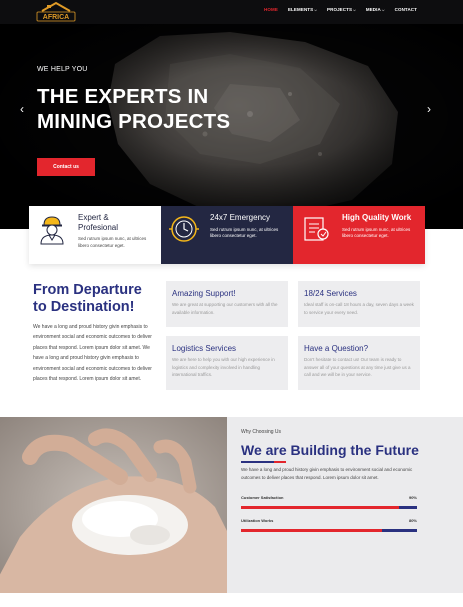 The height and width of the screenshot is (607, 463). What do you see at coordinates (240, 217) in the screenshot?
I see `feature-title: 24x7 Emergency` at bounding box center [240, 217].